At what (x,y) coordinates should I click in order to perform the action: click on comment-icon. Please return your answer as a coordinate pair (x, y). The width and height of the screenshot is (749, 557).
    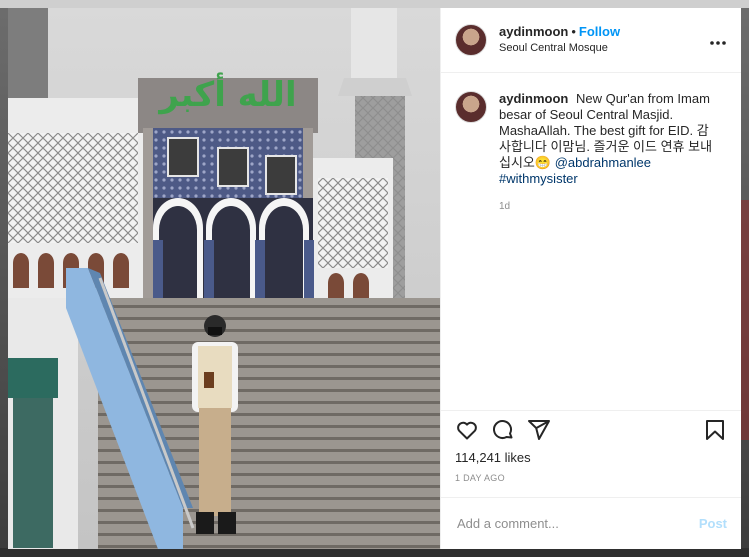
    Looking at the image, I should click on (503, 430).